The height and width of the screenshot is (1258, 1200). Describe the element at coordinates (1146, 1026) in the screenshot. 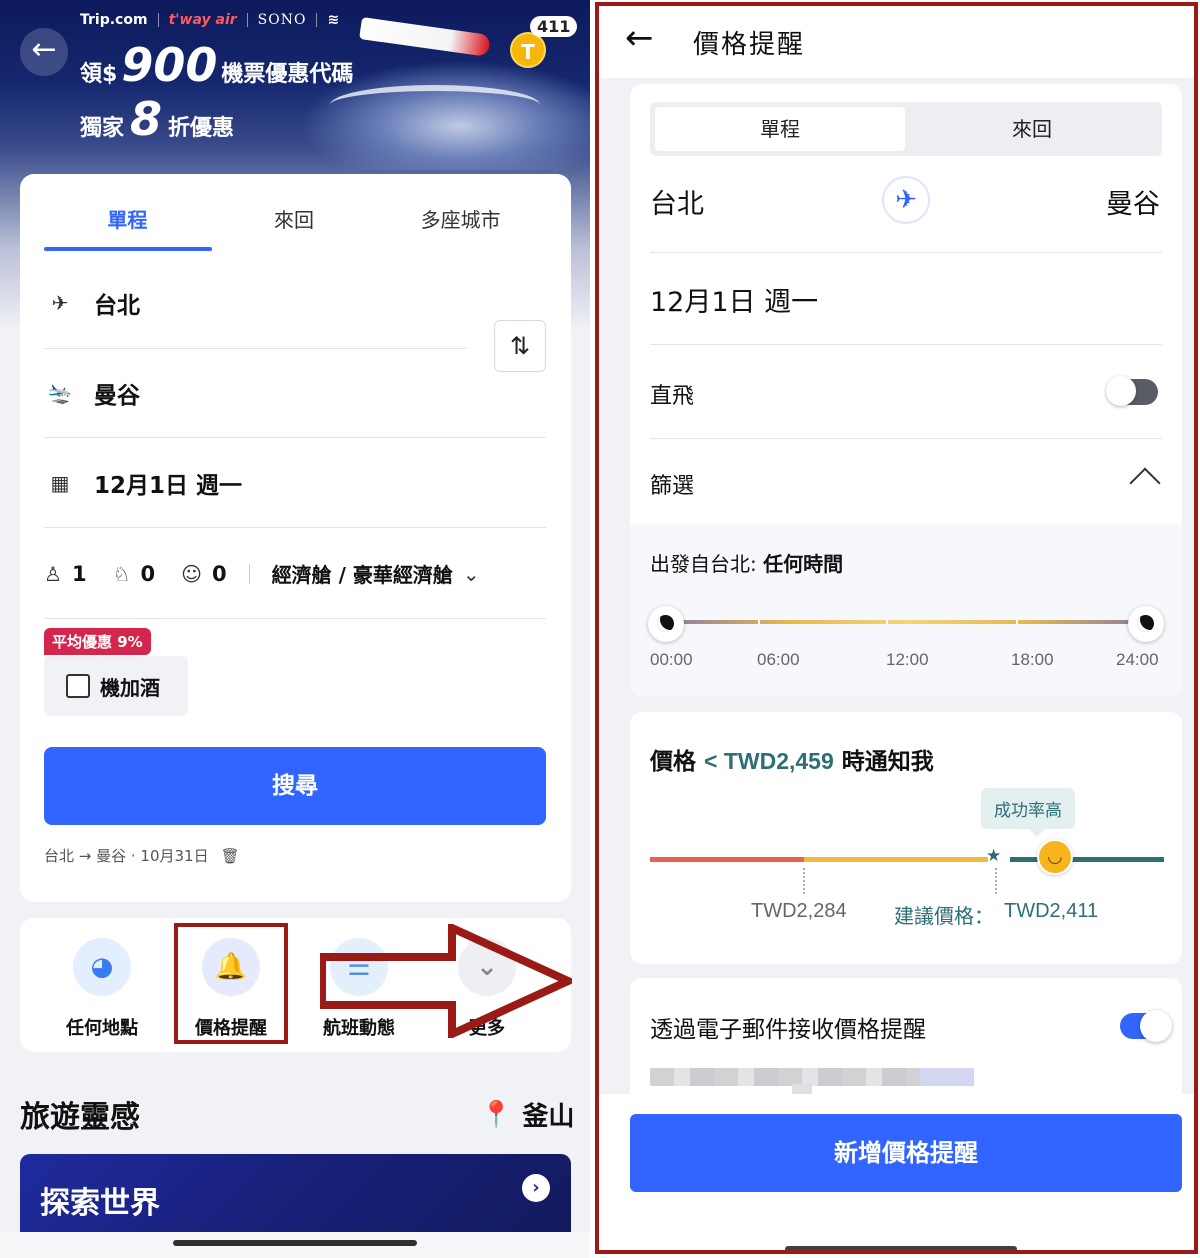

I see `email-alert-toggle` at that location.